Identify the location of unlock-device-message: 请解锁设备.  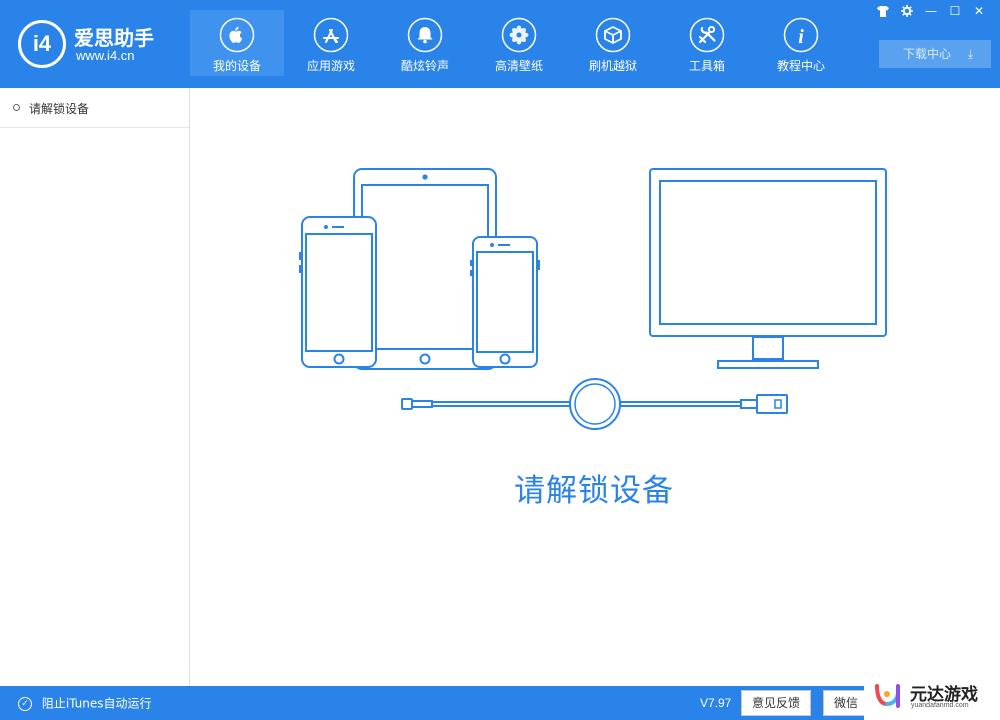
(594, 491).